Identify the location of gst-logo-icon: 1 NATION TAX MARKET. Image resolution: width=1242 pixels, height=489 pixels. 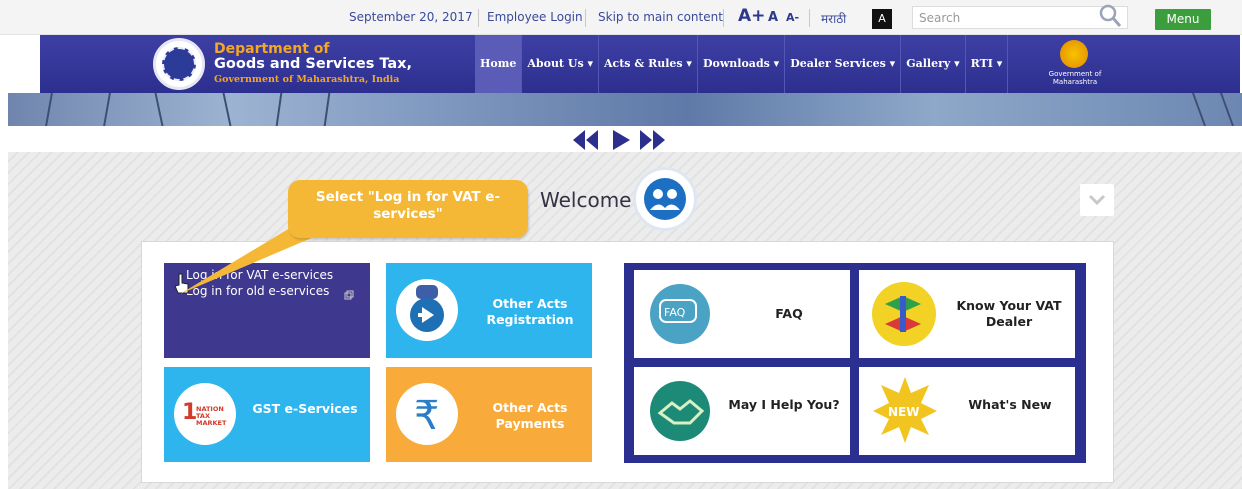
(205, 414).